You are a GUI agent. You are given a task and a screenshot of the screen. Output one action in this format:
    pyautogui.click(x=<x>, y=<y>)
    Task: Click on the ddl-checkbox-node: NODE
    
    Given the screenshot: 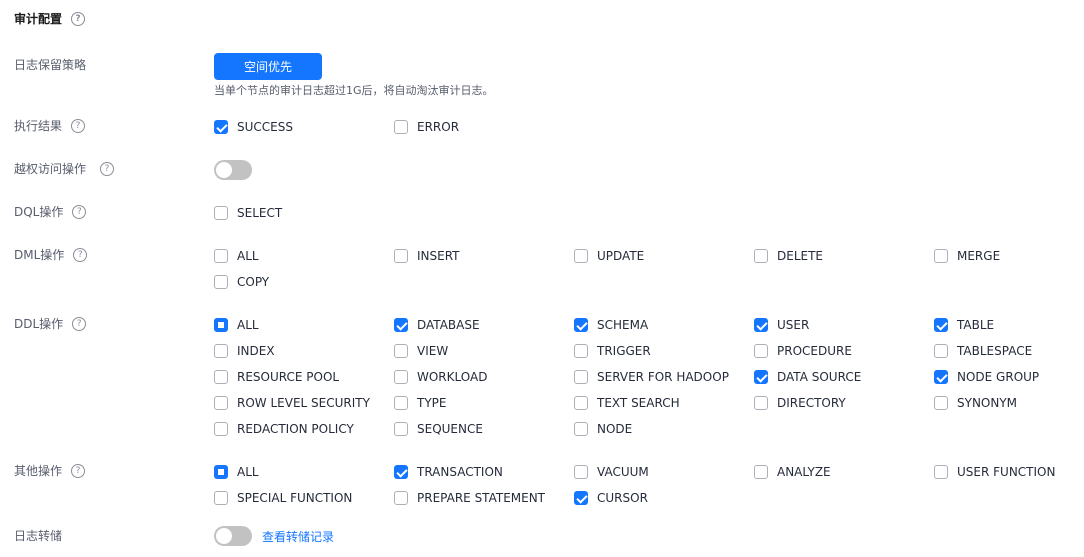 What is the action you would take?
    pyautogui.click(x=603, y=429)
    